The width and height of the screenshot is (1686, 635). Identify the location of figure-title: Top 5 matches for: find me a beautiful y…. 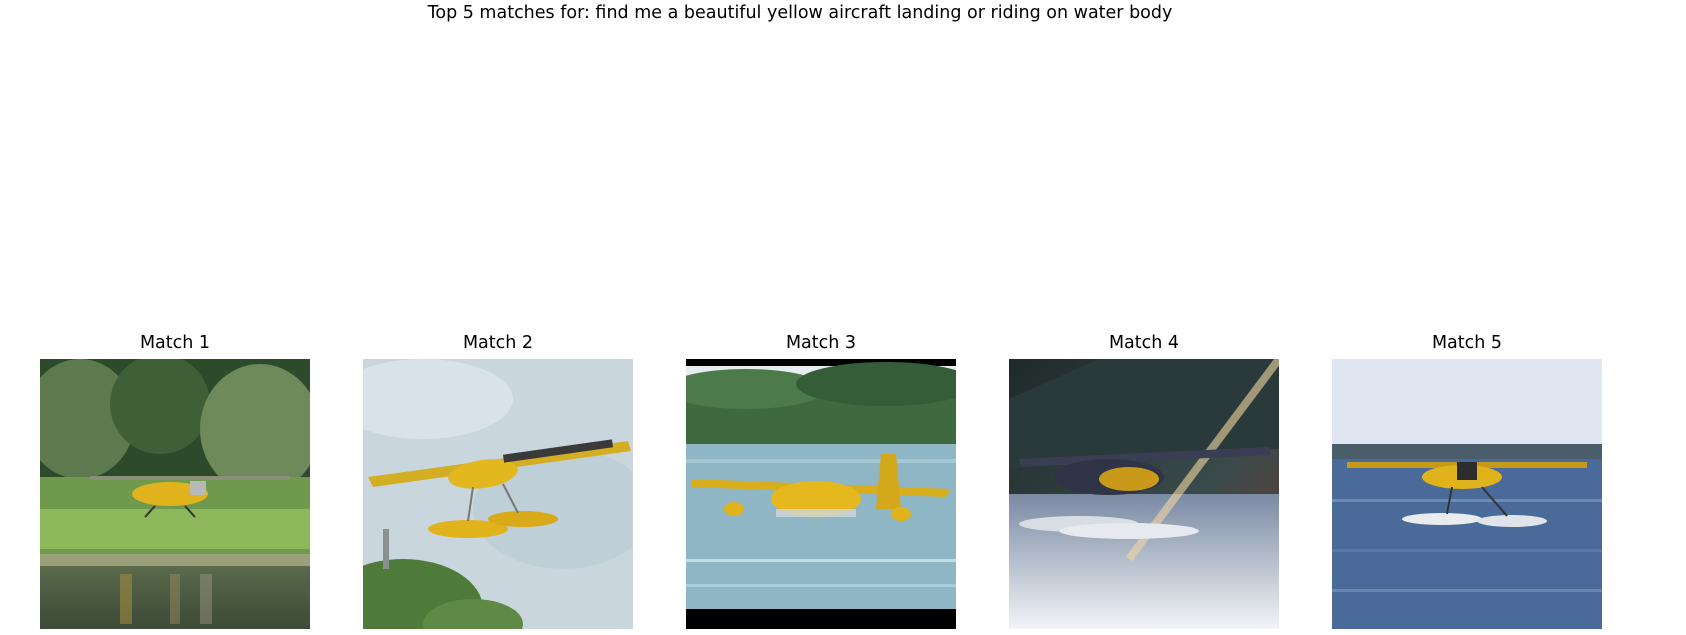
(800, 13).